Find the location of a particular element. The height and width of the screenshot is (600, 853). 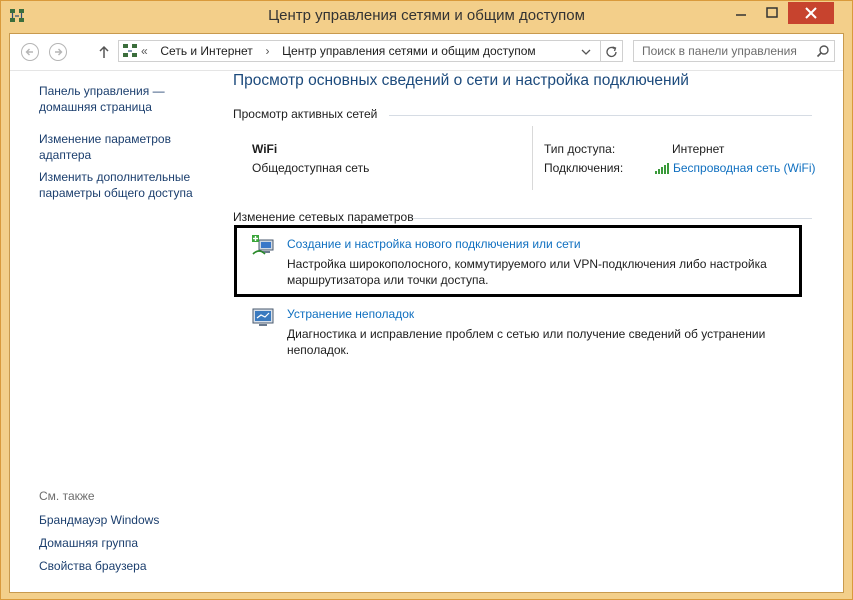

forward-arrow-icon is located at coordinates (58, 52).